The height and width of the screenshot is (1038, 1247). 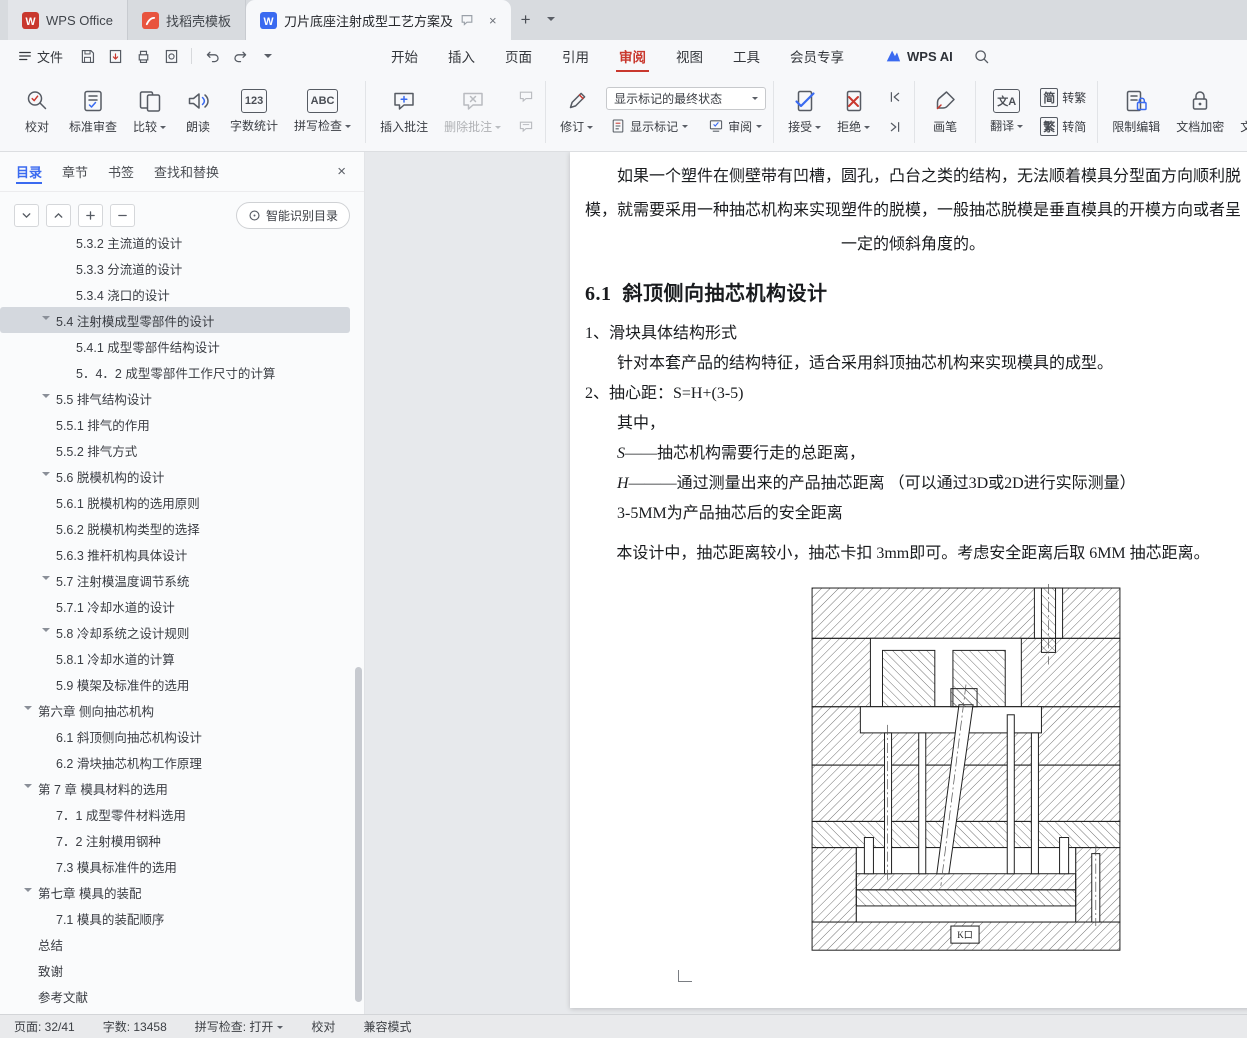 What do you see at coordinates (254, 111) in the screenshot?
I see `word-count-button: 123 字数统计` at bounding box center [254, 111].